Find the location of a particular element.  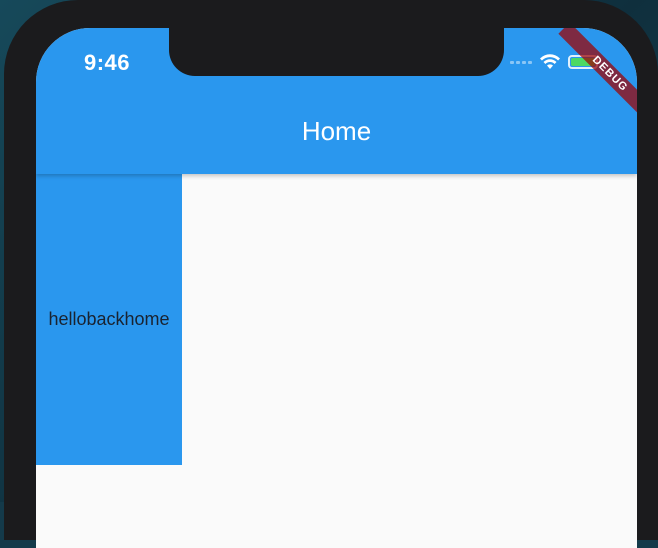

blue-container: hellobackhome is located at coordinates (109, 319).